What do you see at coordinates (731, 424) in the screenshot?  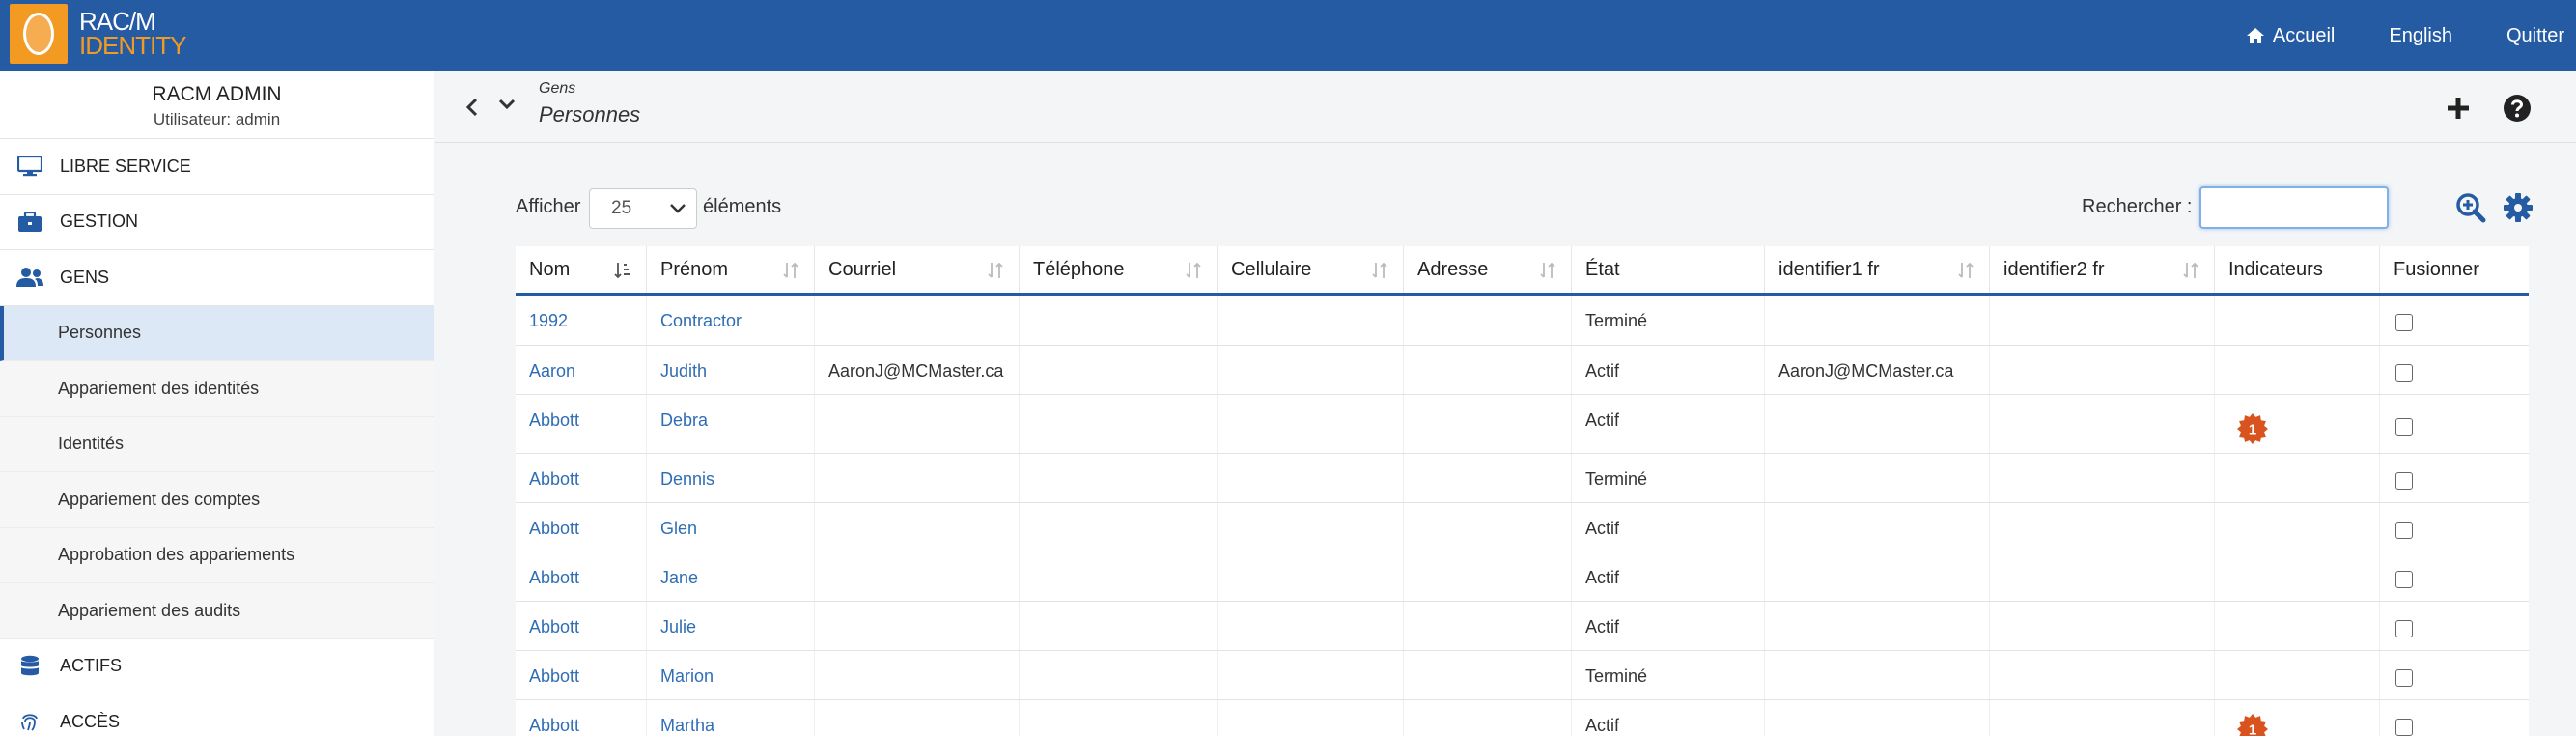 I see `cell-prenom: Debra` at bounding box center [731, 424].